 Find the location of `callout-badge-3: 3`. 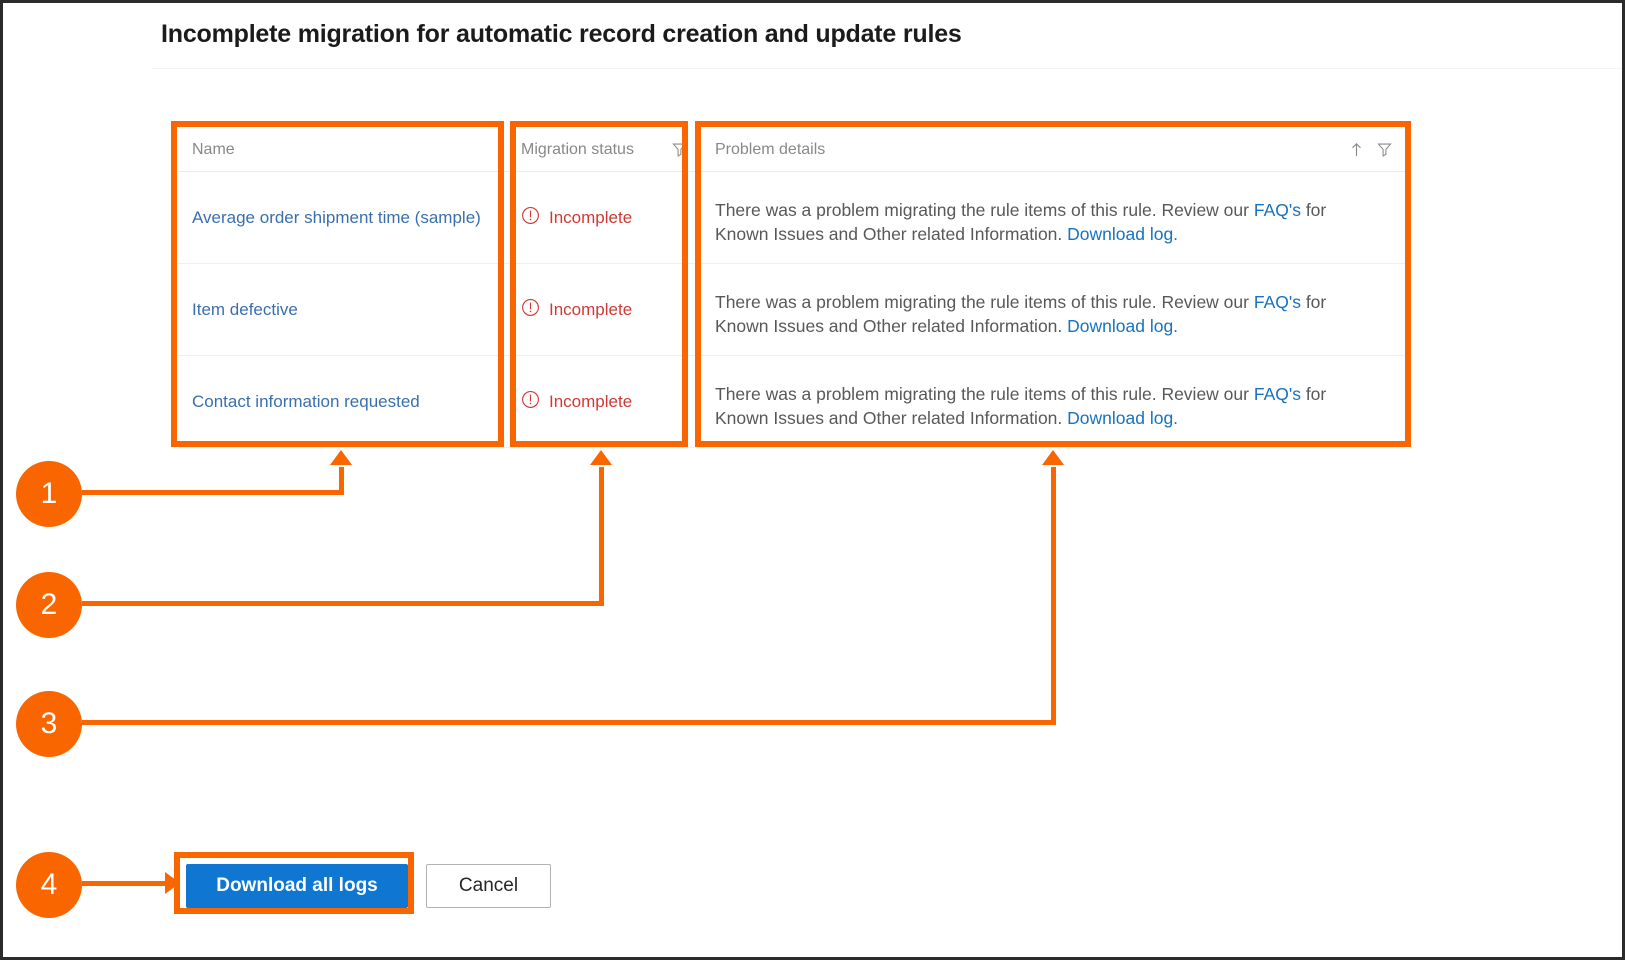

callout-badge-3: 3 is located at coordinates (49, 724).